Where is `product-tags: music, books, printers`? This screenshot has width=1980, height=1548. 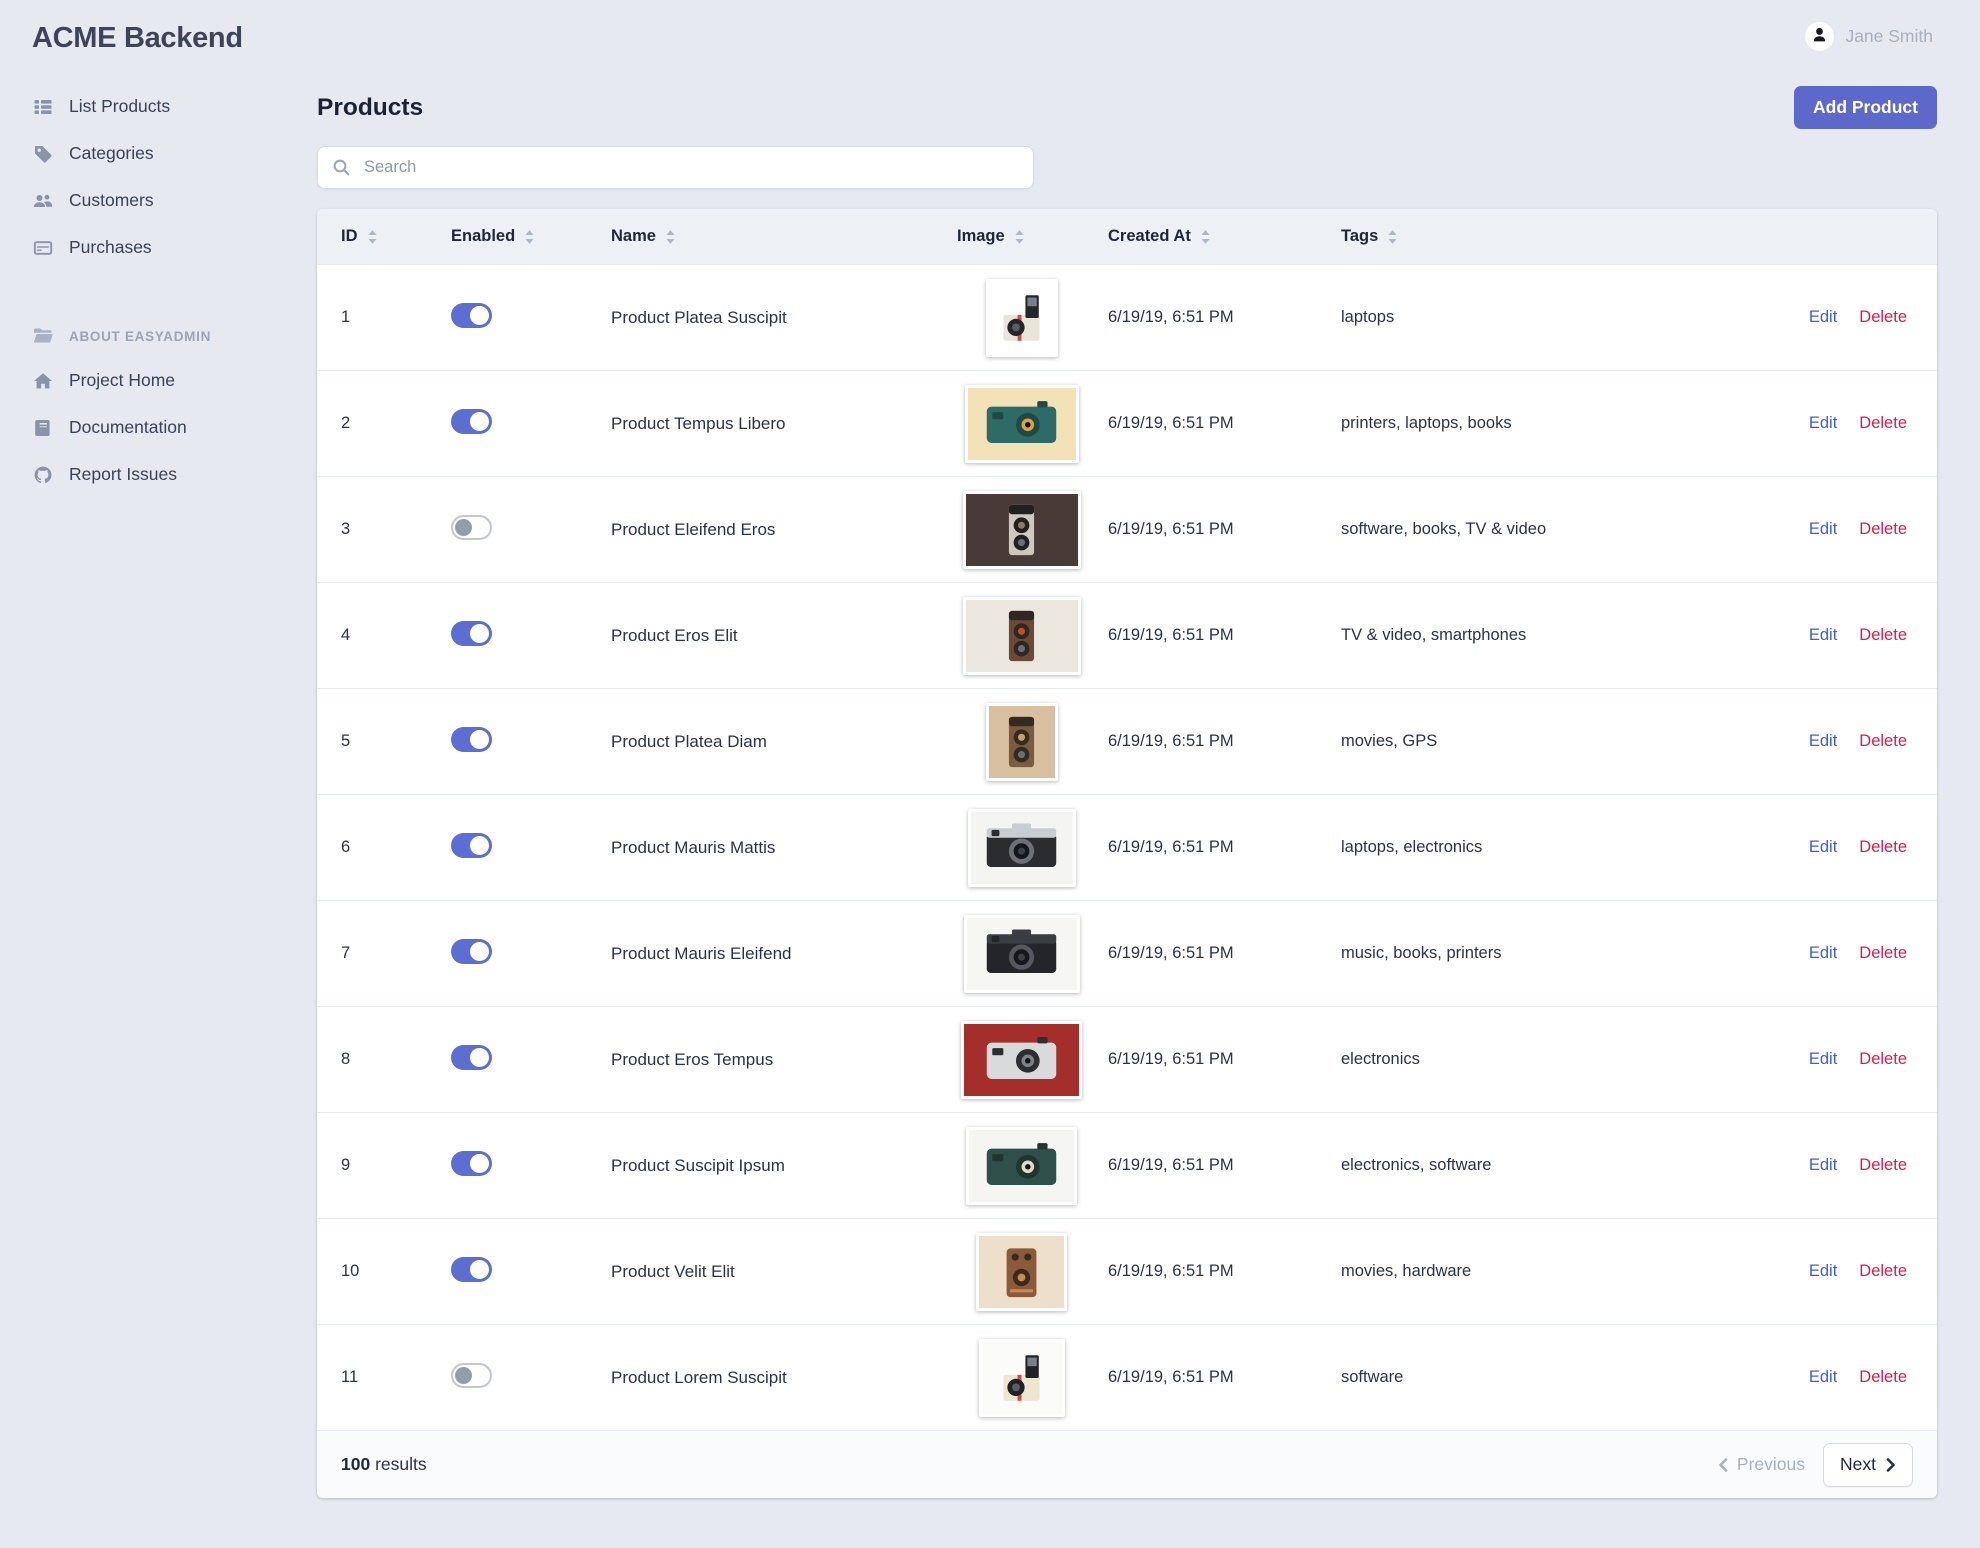 product-tags: music, books, printers is located at coordinates (1421, 953).